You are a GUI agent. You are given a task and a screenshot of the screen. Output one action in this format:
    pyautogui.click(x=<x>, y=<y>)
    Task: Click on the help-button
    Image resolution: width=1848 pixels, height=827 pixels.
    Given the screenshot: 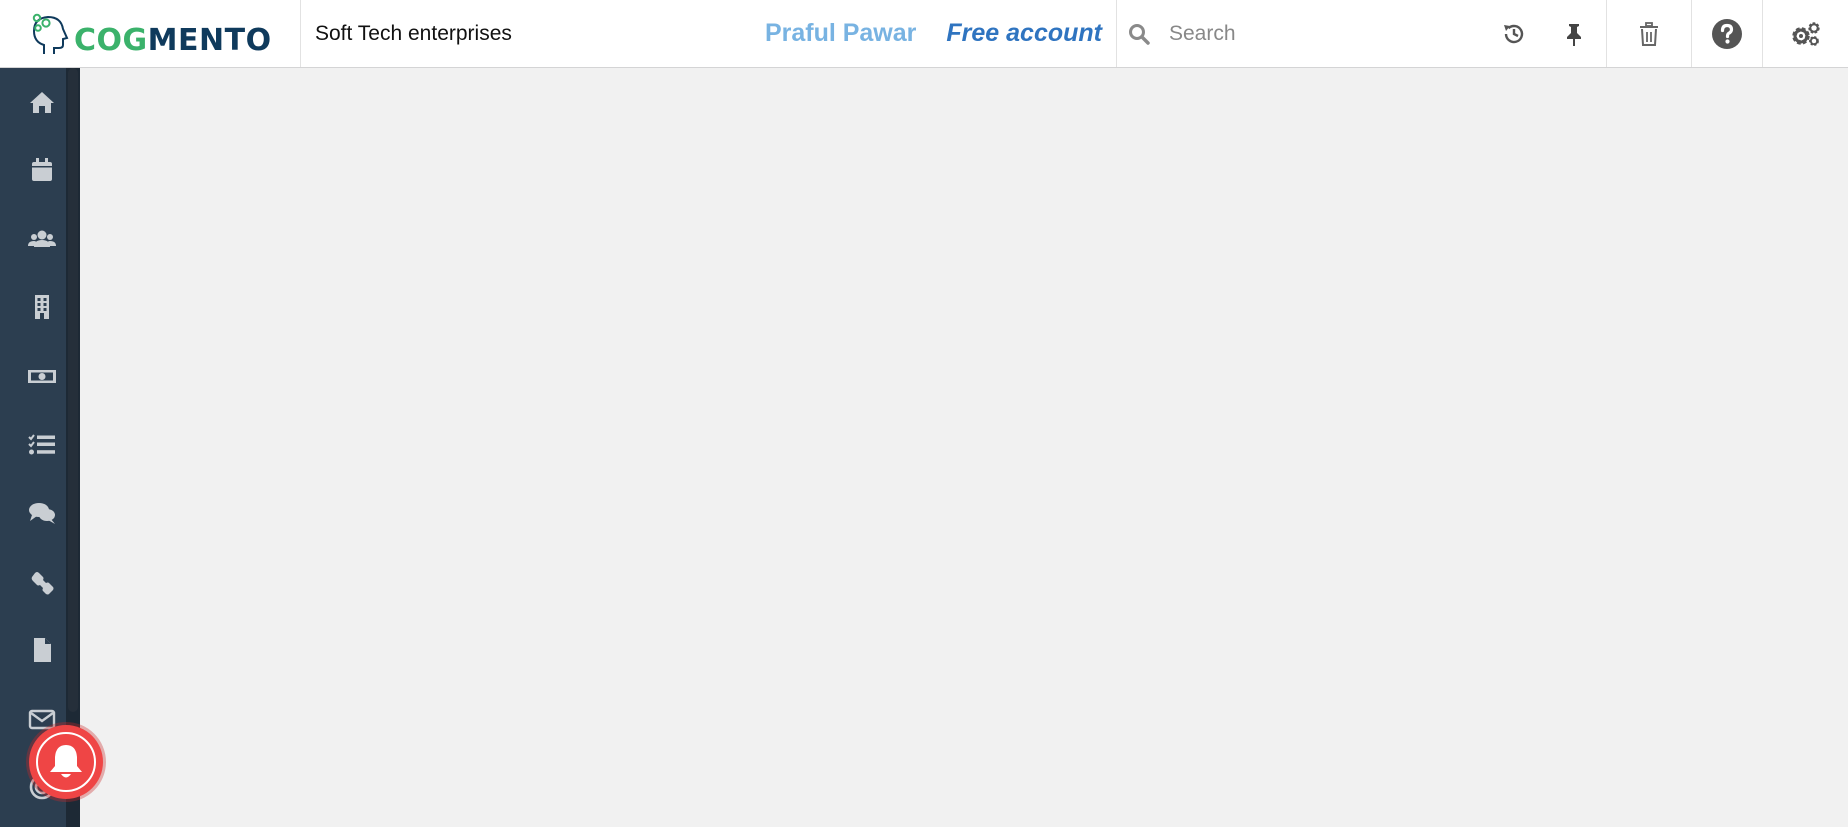 What is the action you would take?
    pyautogui.click(x=1726, y=33)
    